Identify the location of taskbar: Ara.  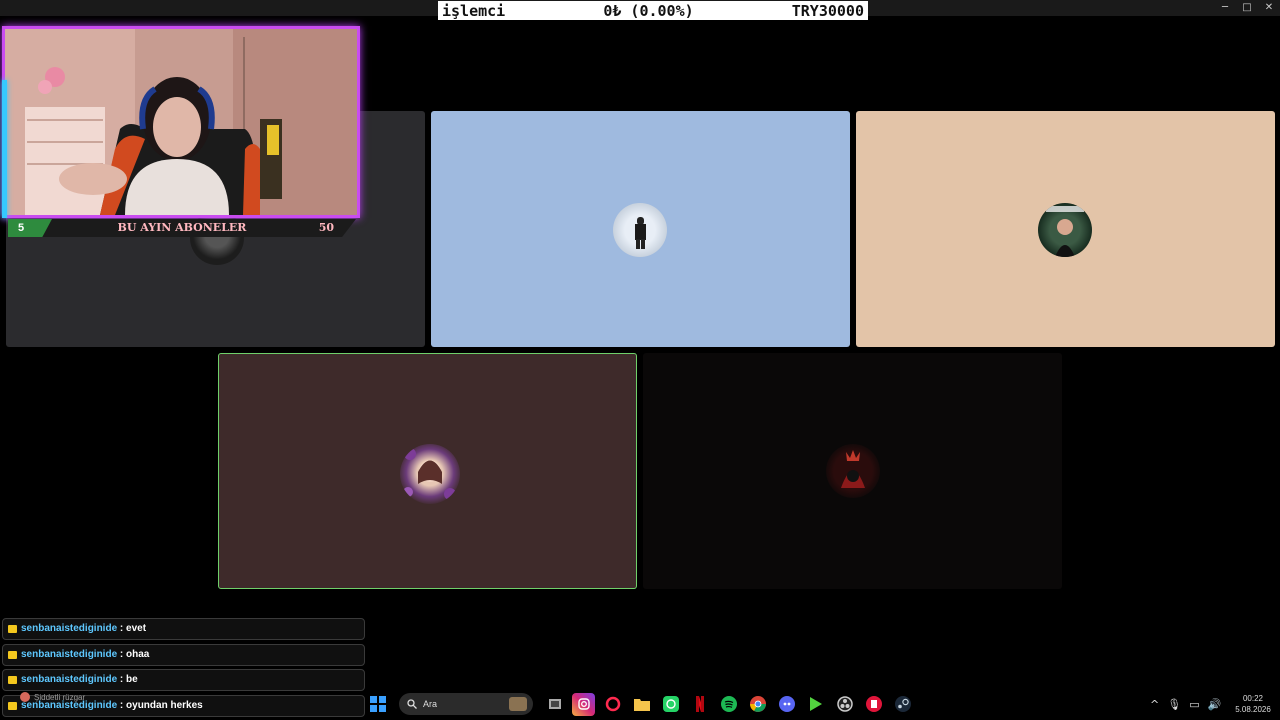
(640, 704).